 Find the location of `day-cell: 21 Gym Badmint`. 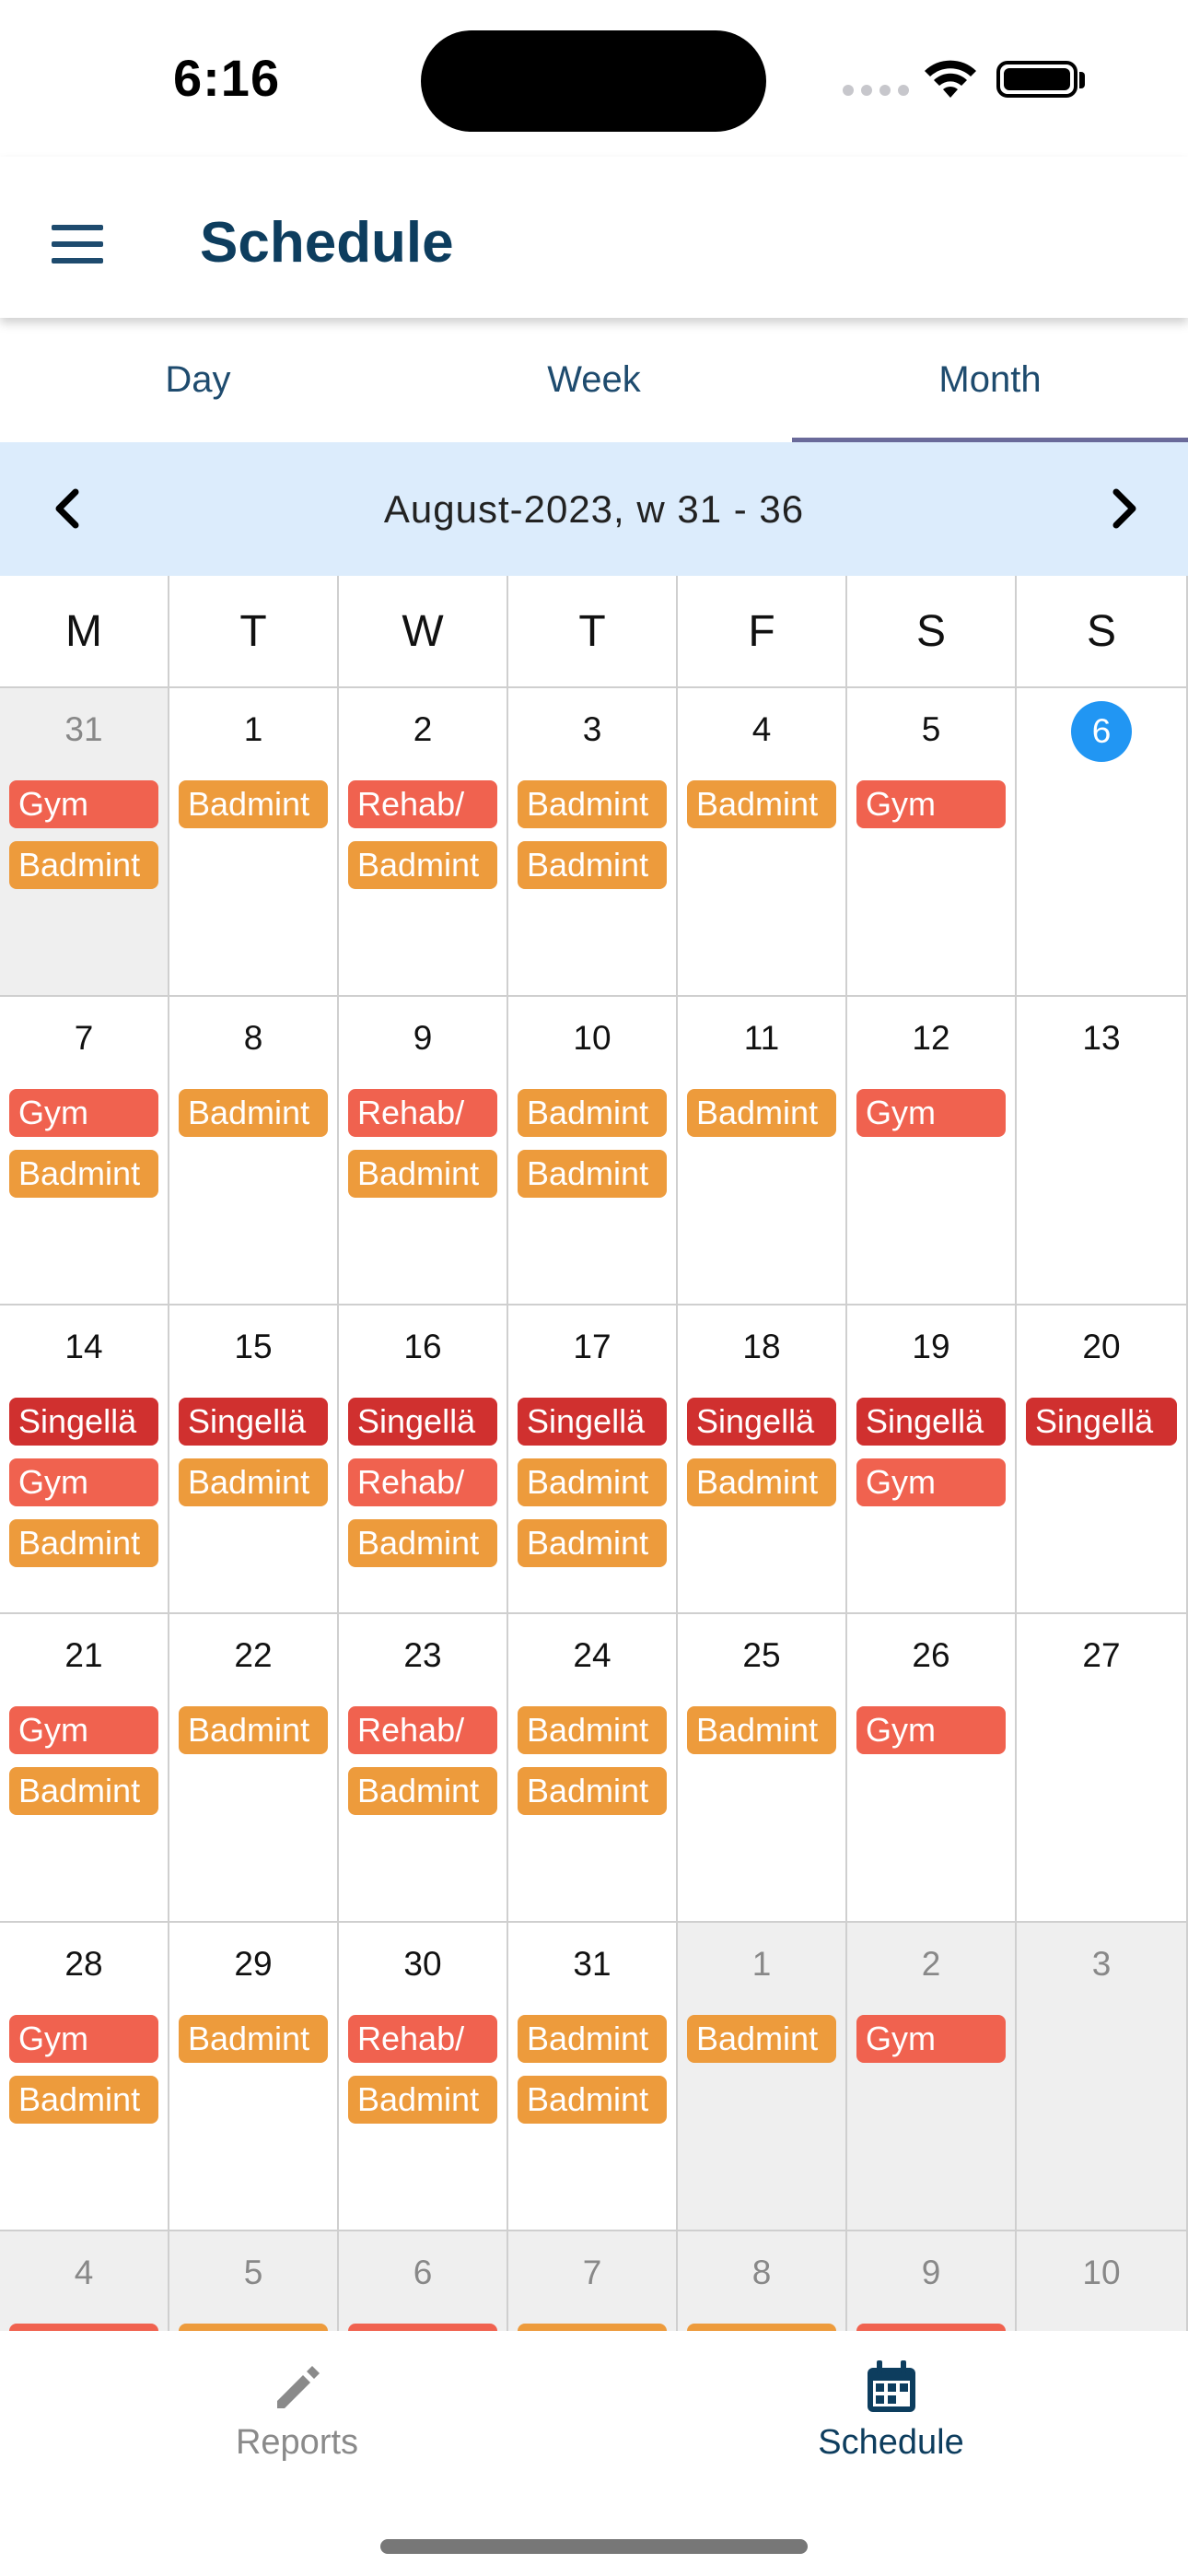

day-cell: 21 Gym Badmint is located at coordinates (84, 1768).